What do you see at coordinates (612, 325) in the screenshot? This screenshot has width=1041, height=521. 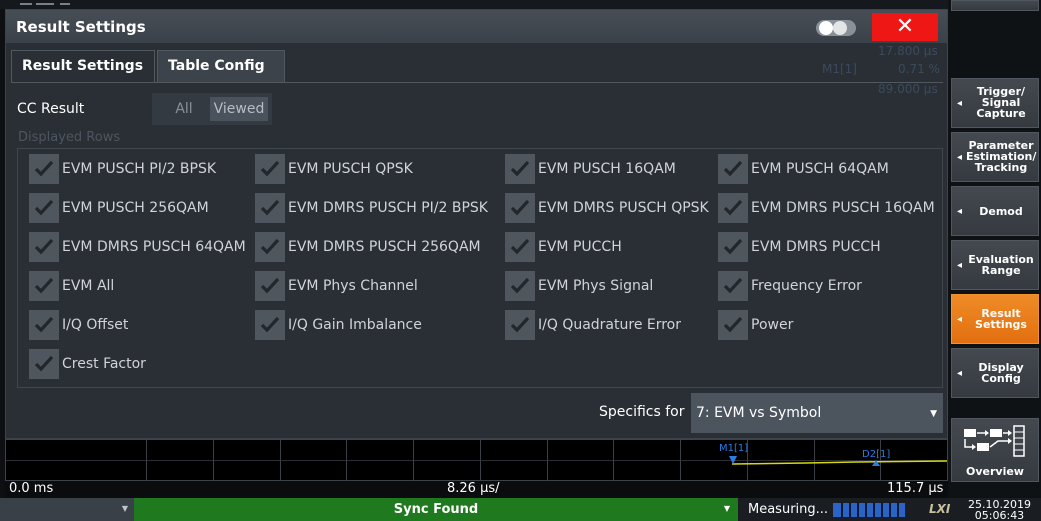 I see `checkbox-row: I/Q Quadrature Error` at bounding box center [612, 325].